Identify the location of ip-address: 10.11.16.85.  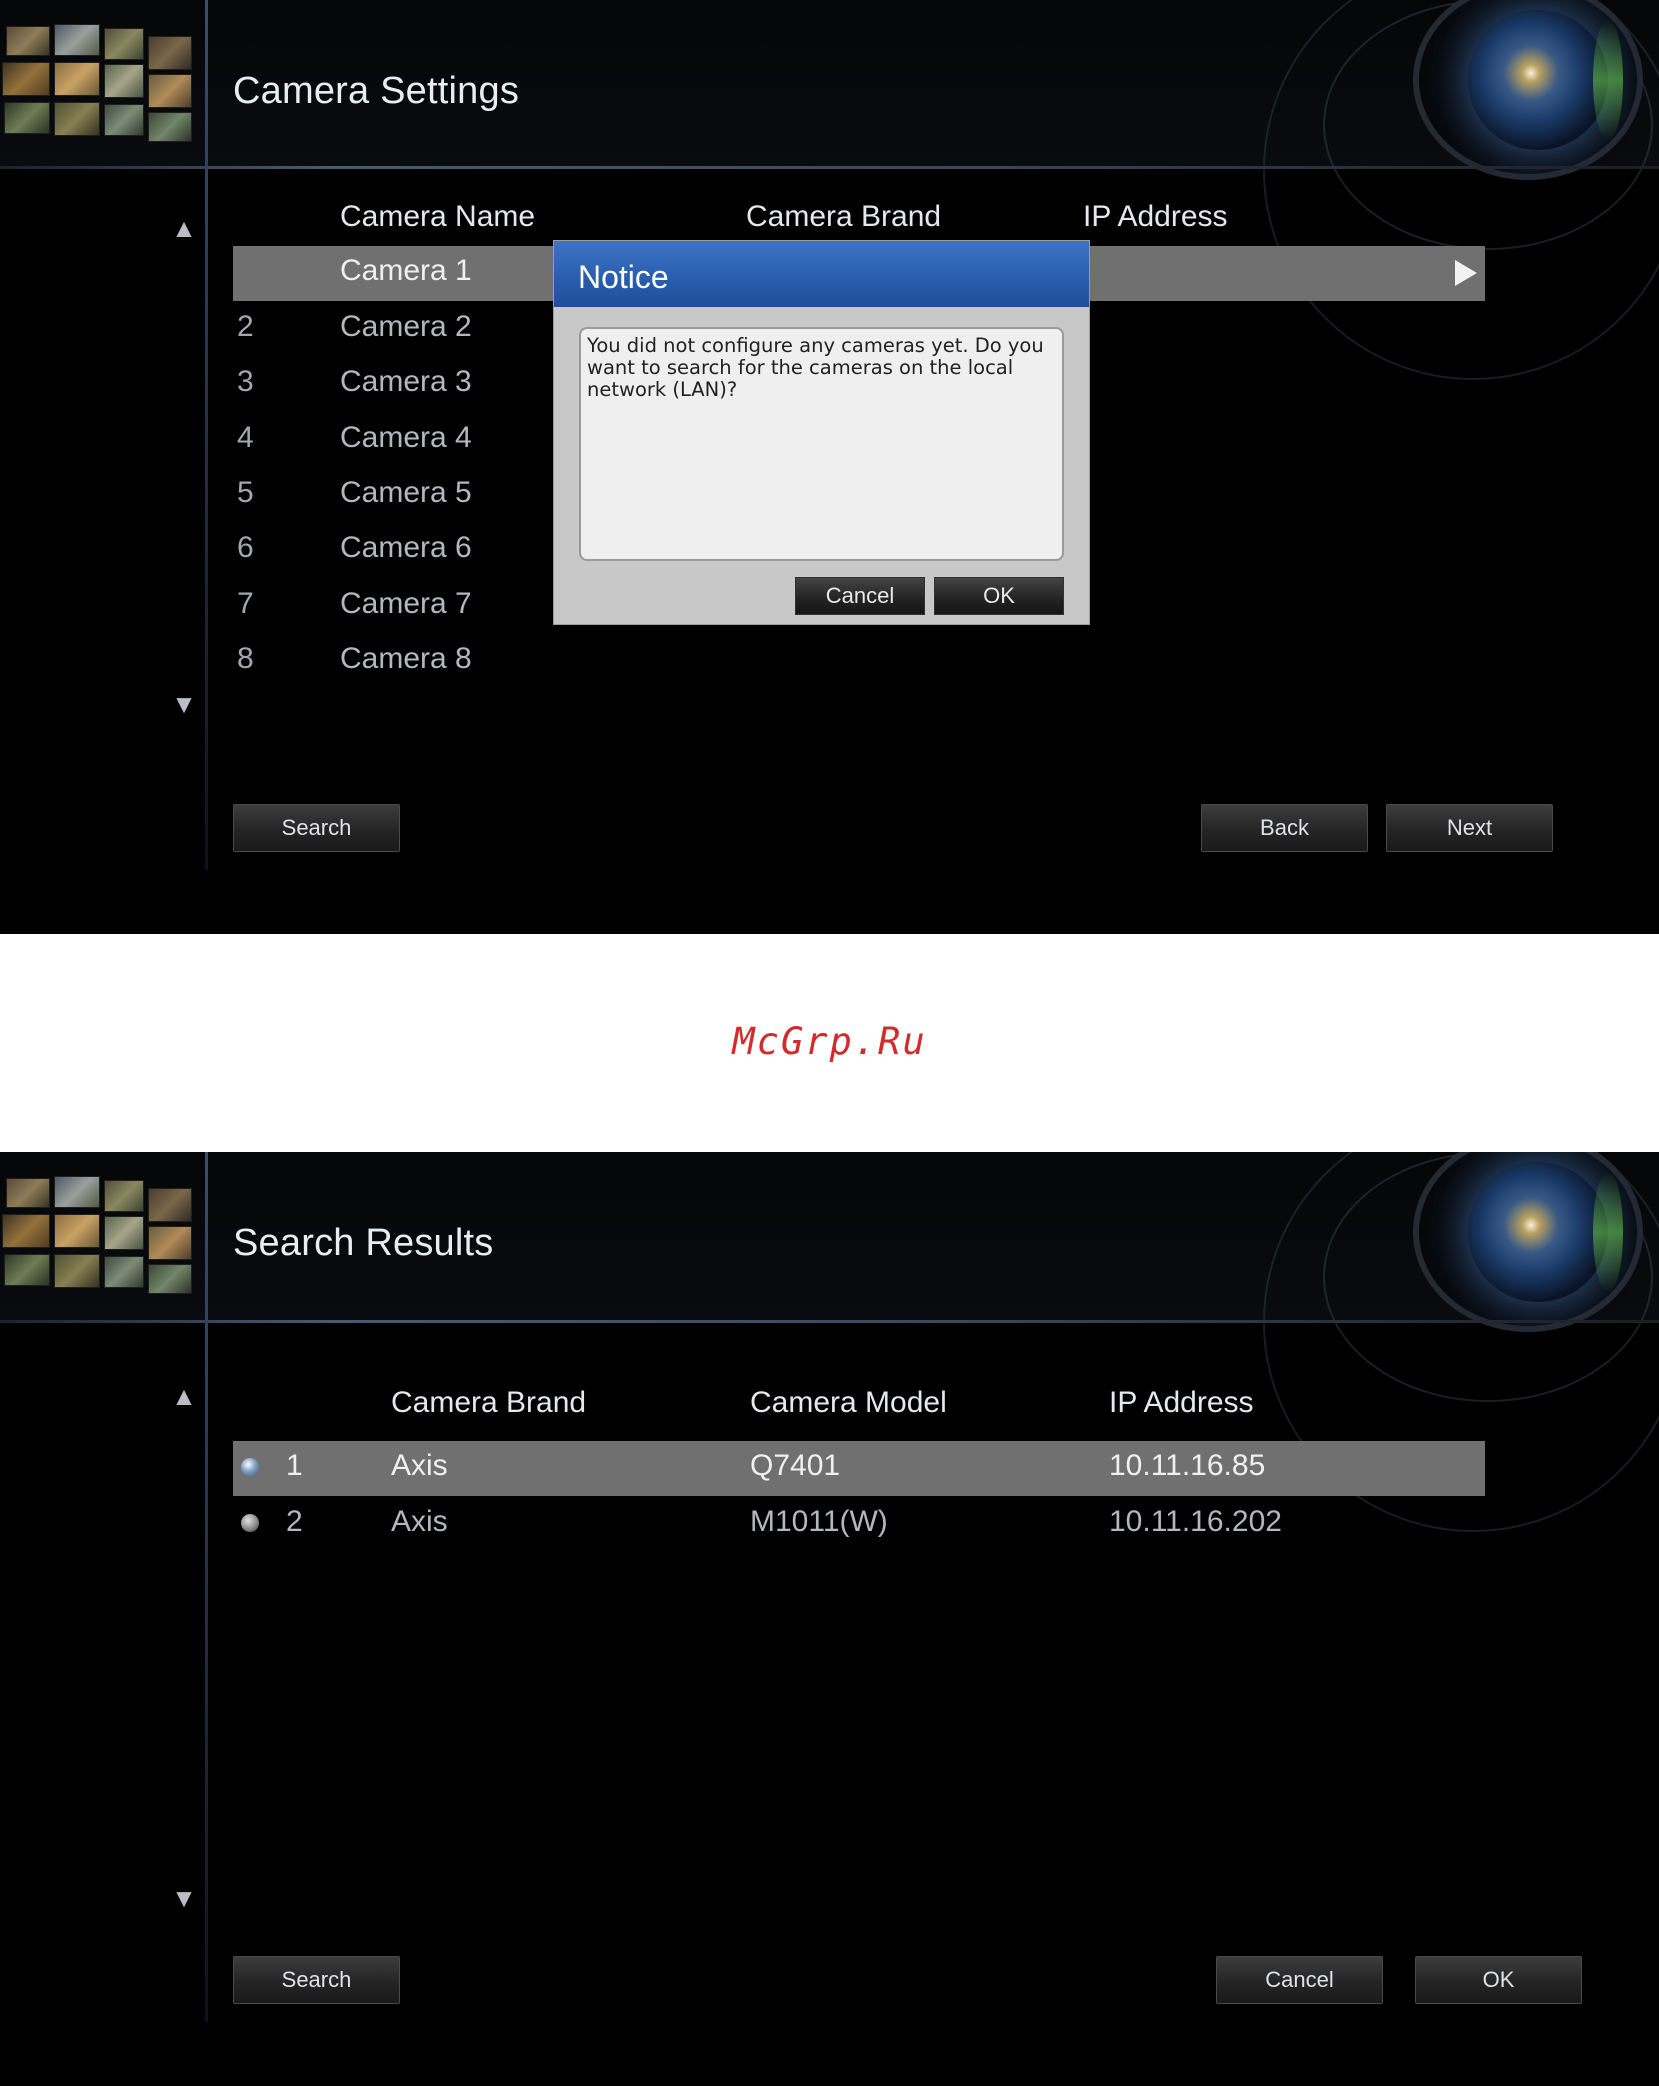
(1187, 1465).